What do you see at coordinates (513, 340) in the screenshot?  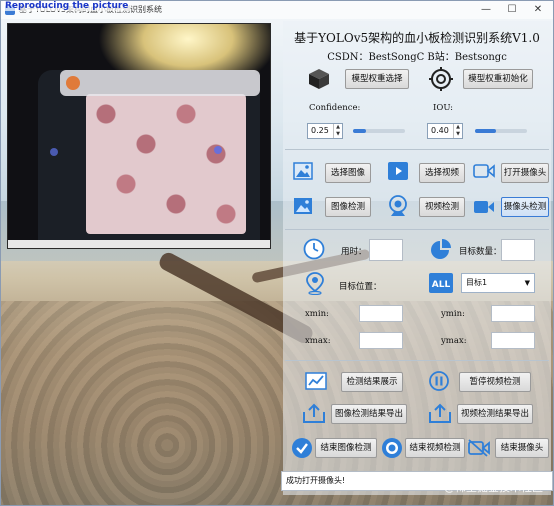 I see `ymax-field` at bounding box center [513, 340].